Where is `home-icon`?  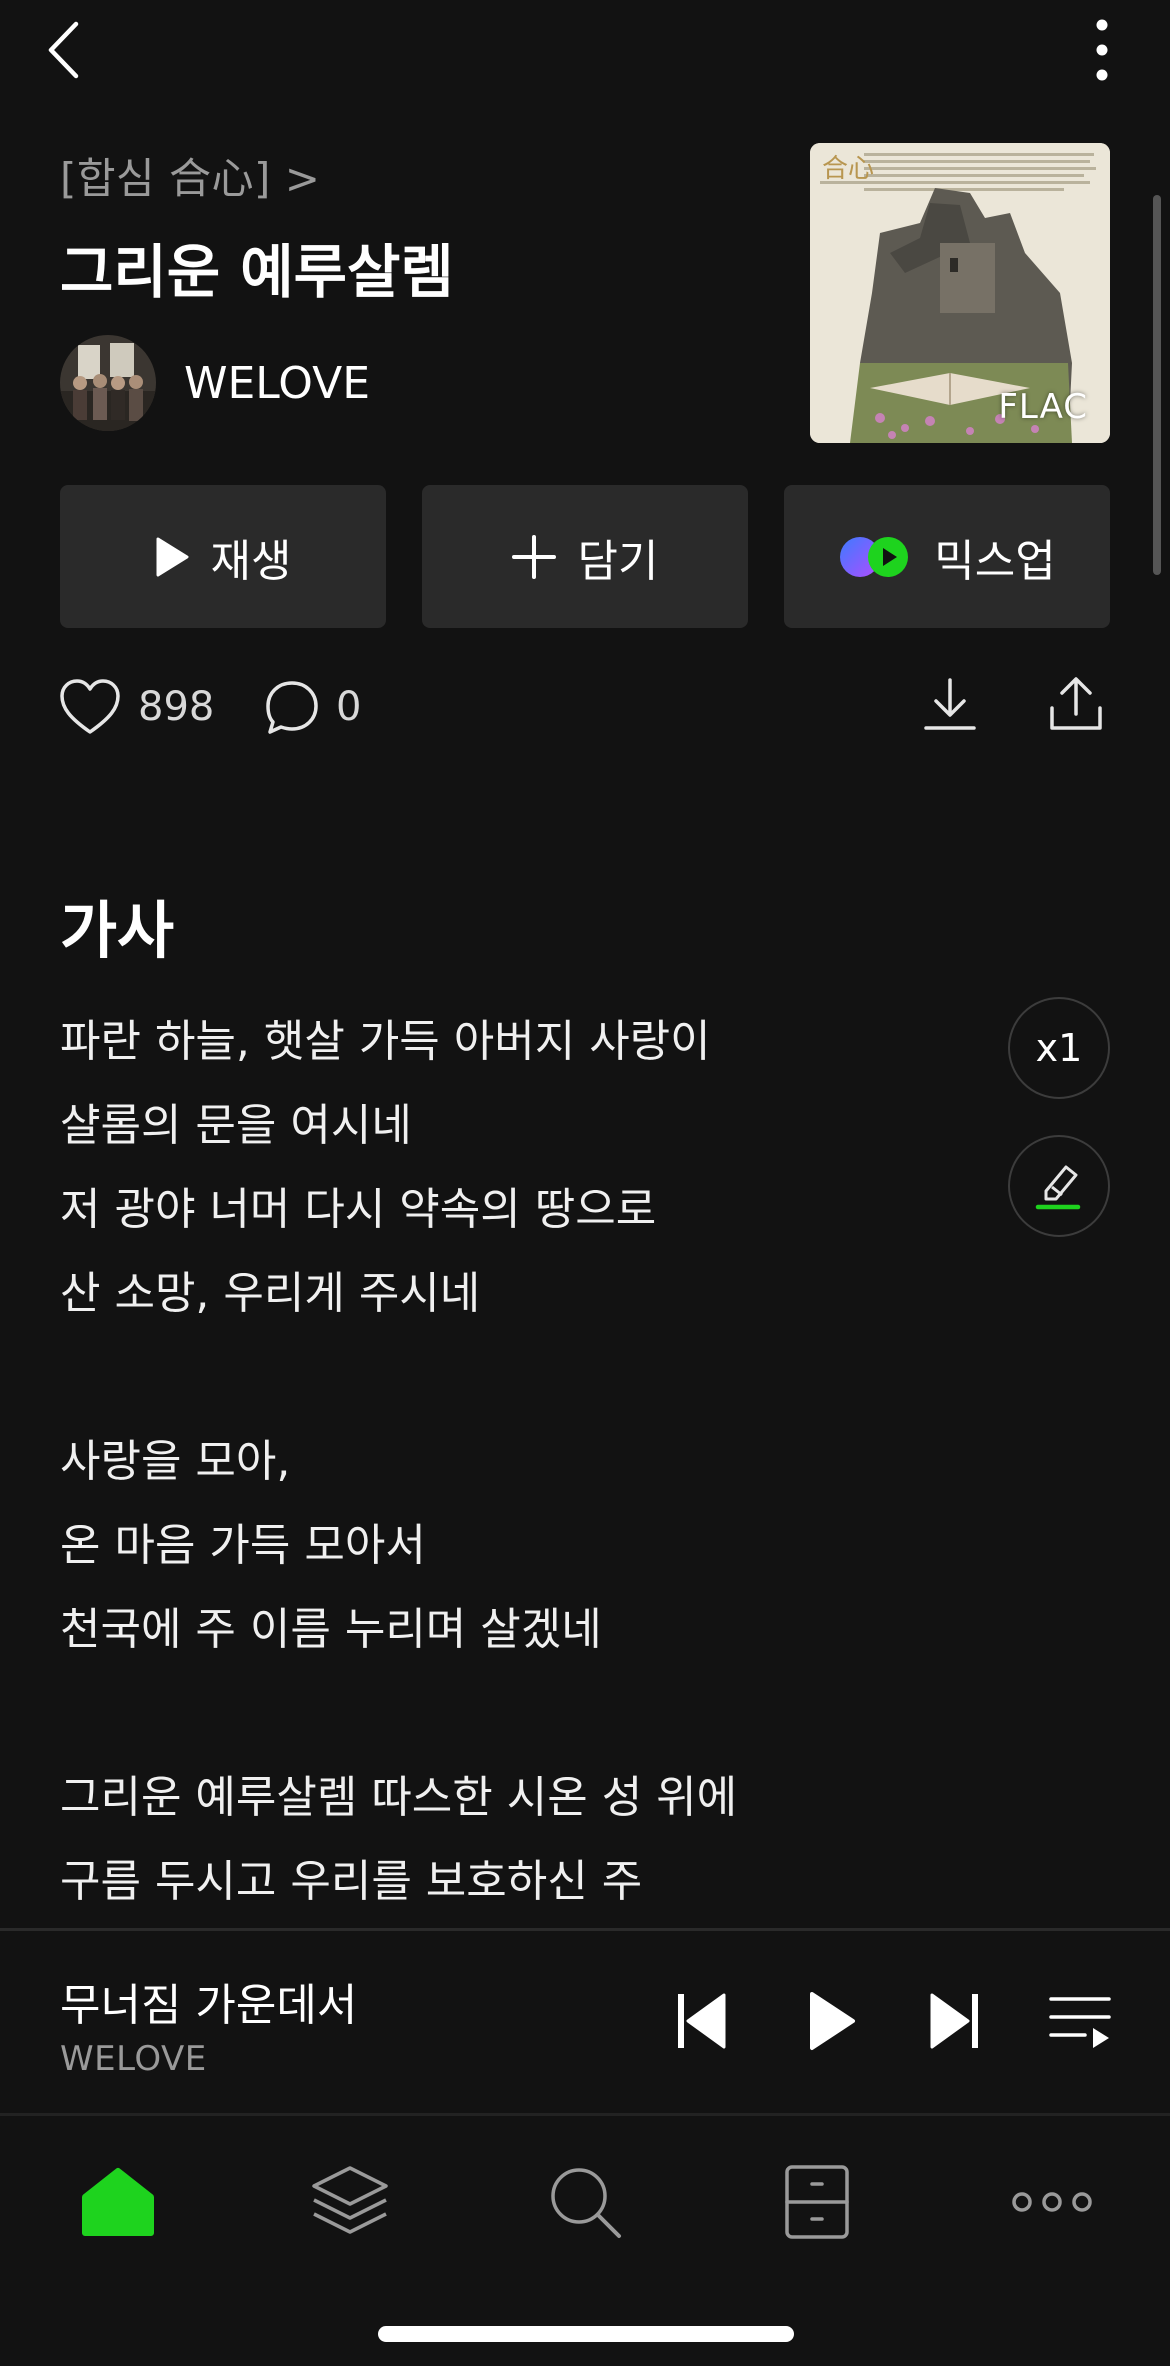
home-icon is located at coordinates (118, 2202).